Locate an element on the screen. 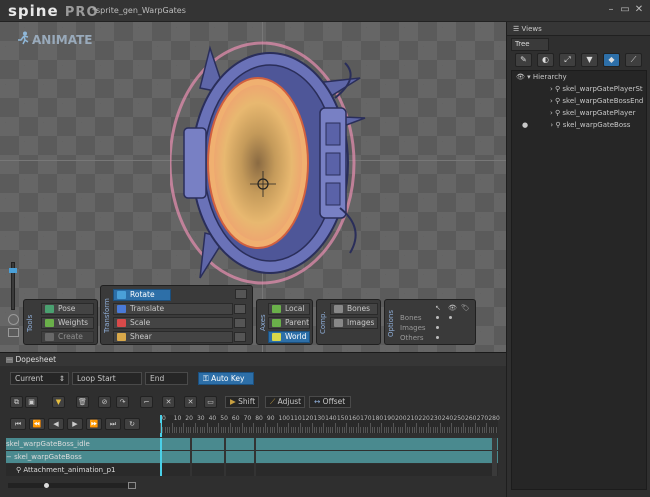 The image size is (650, 497). preview-icon: ▭ is located at coordinates (210, 402).